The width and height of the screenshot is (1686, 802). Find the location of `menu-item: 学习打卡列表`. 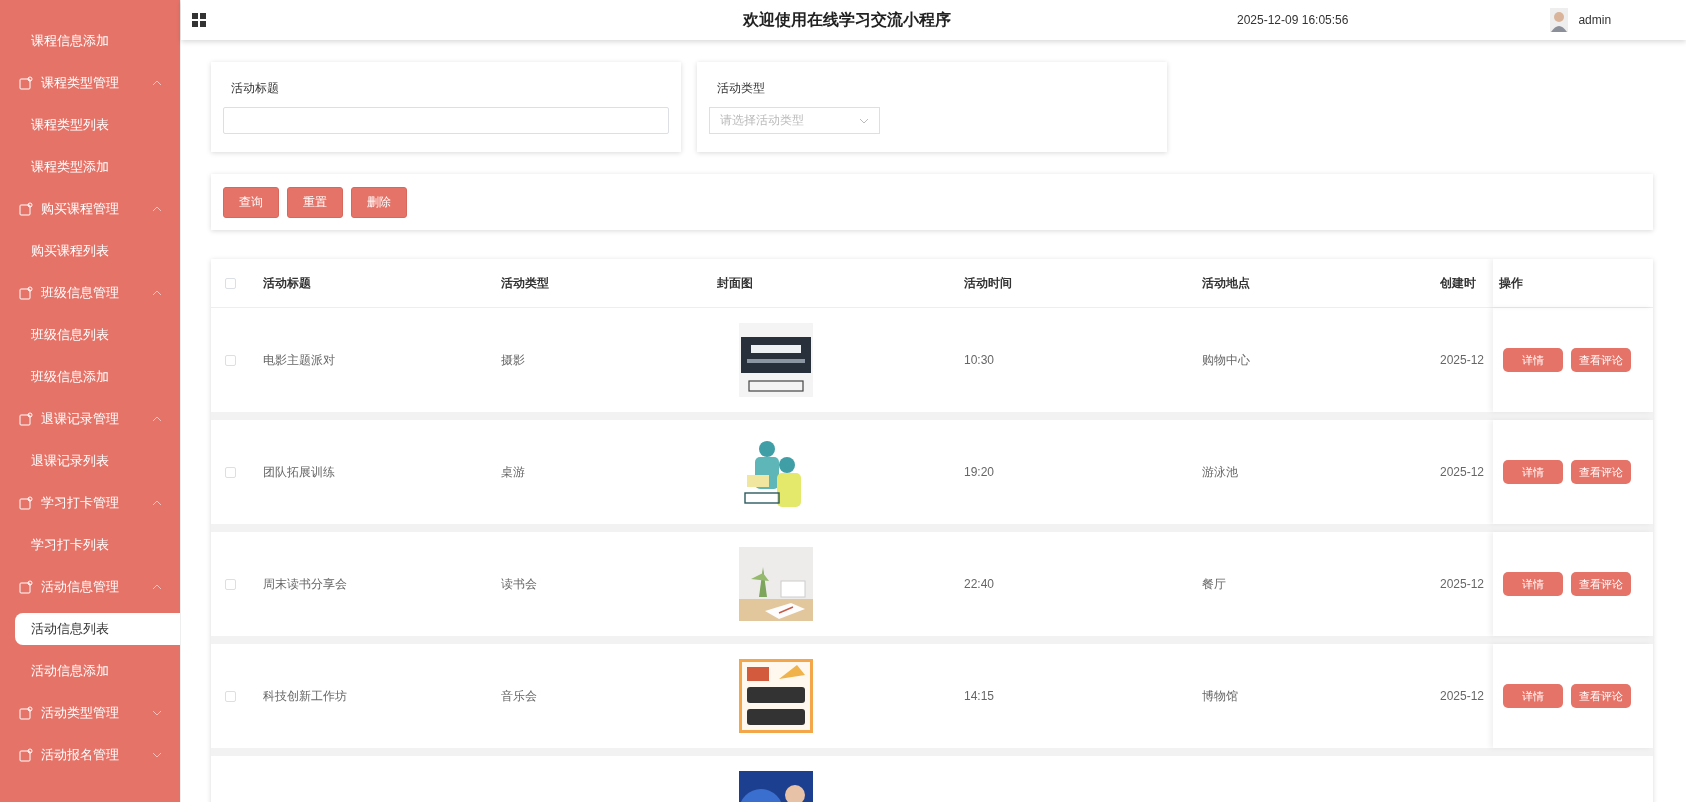

menu-item: 学习打卡列表 is located at coordinates (90, 545).